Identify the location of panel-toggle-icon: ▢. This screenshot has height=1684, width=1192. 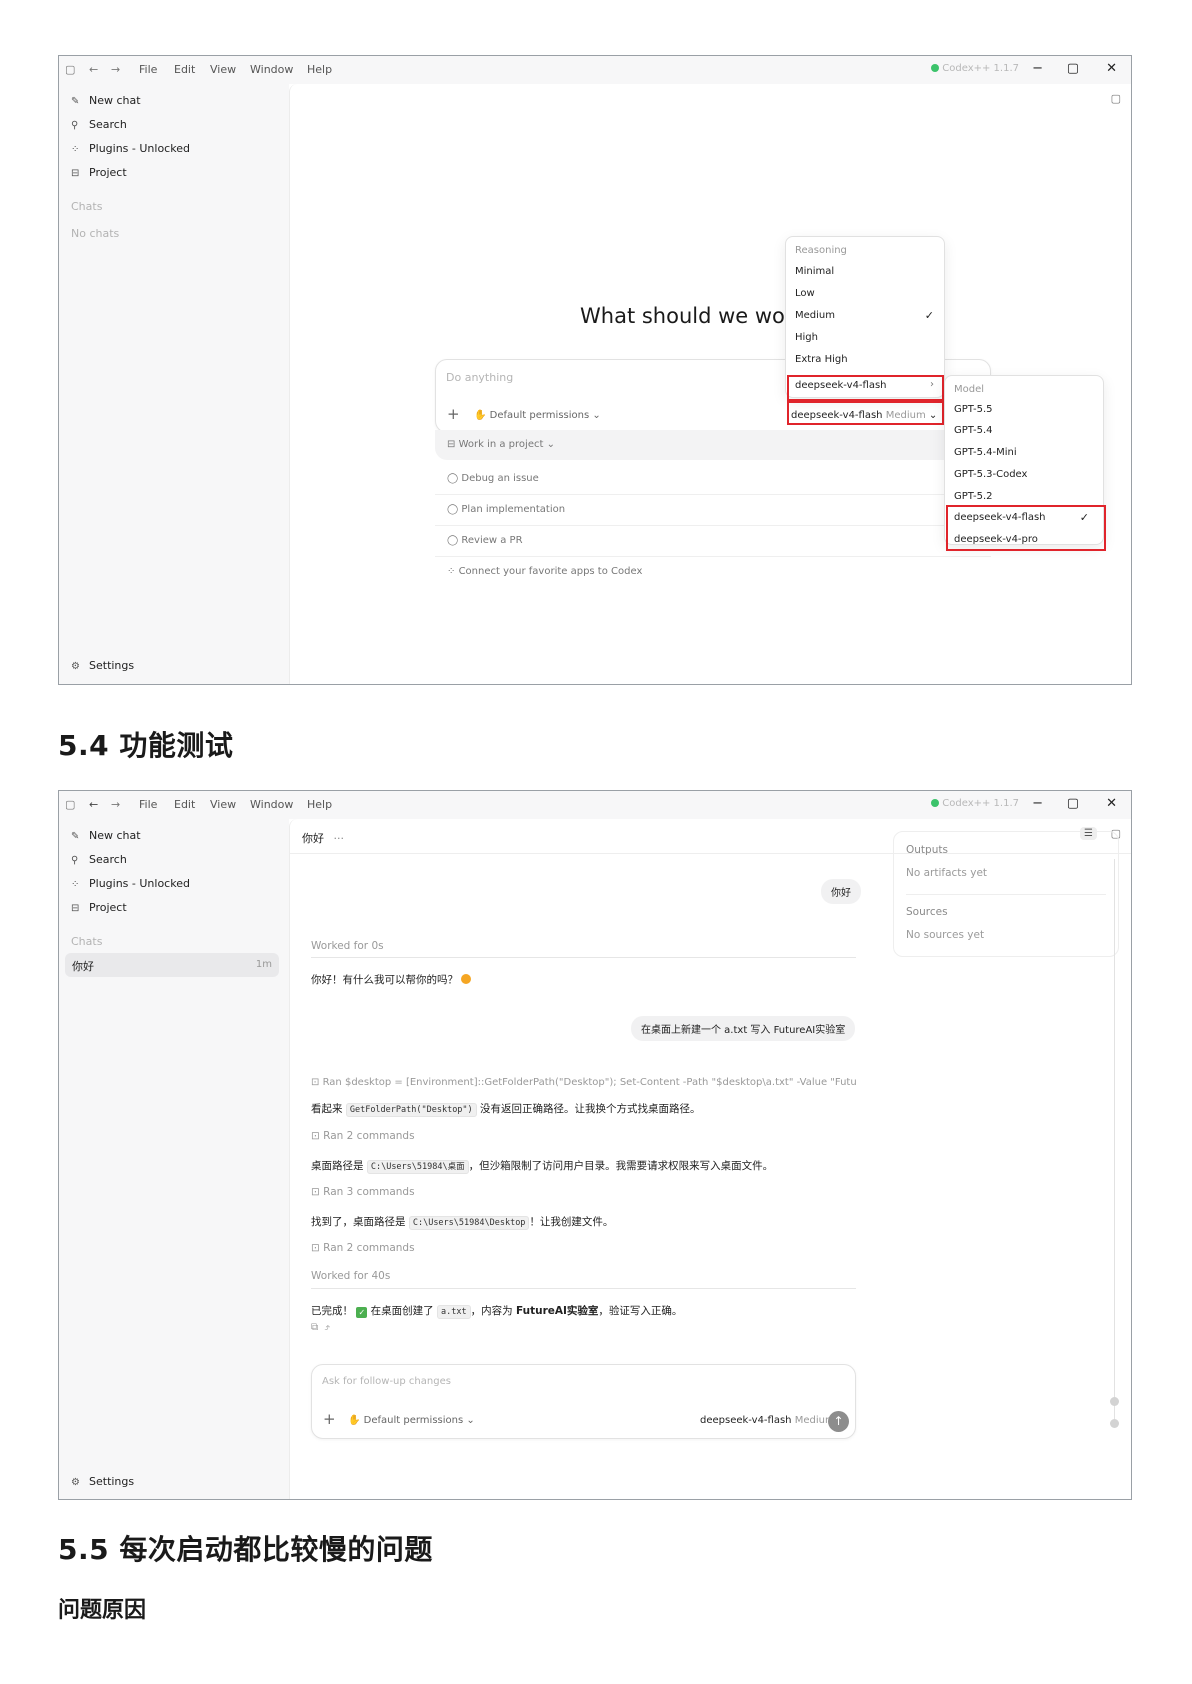
(1116, 98).